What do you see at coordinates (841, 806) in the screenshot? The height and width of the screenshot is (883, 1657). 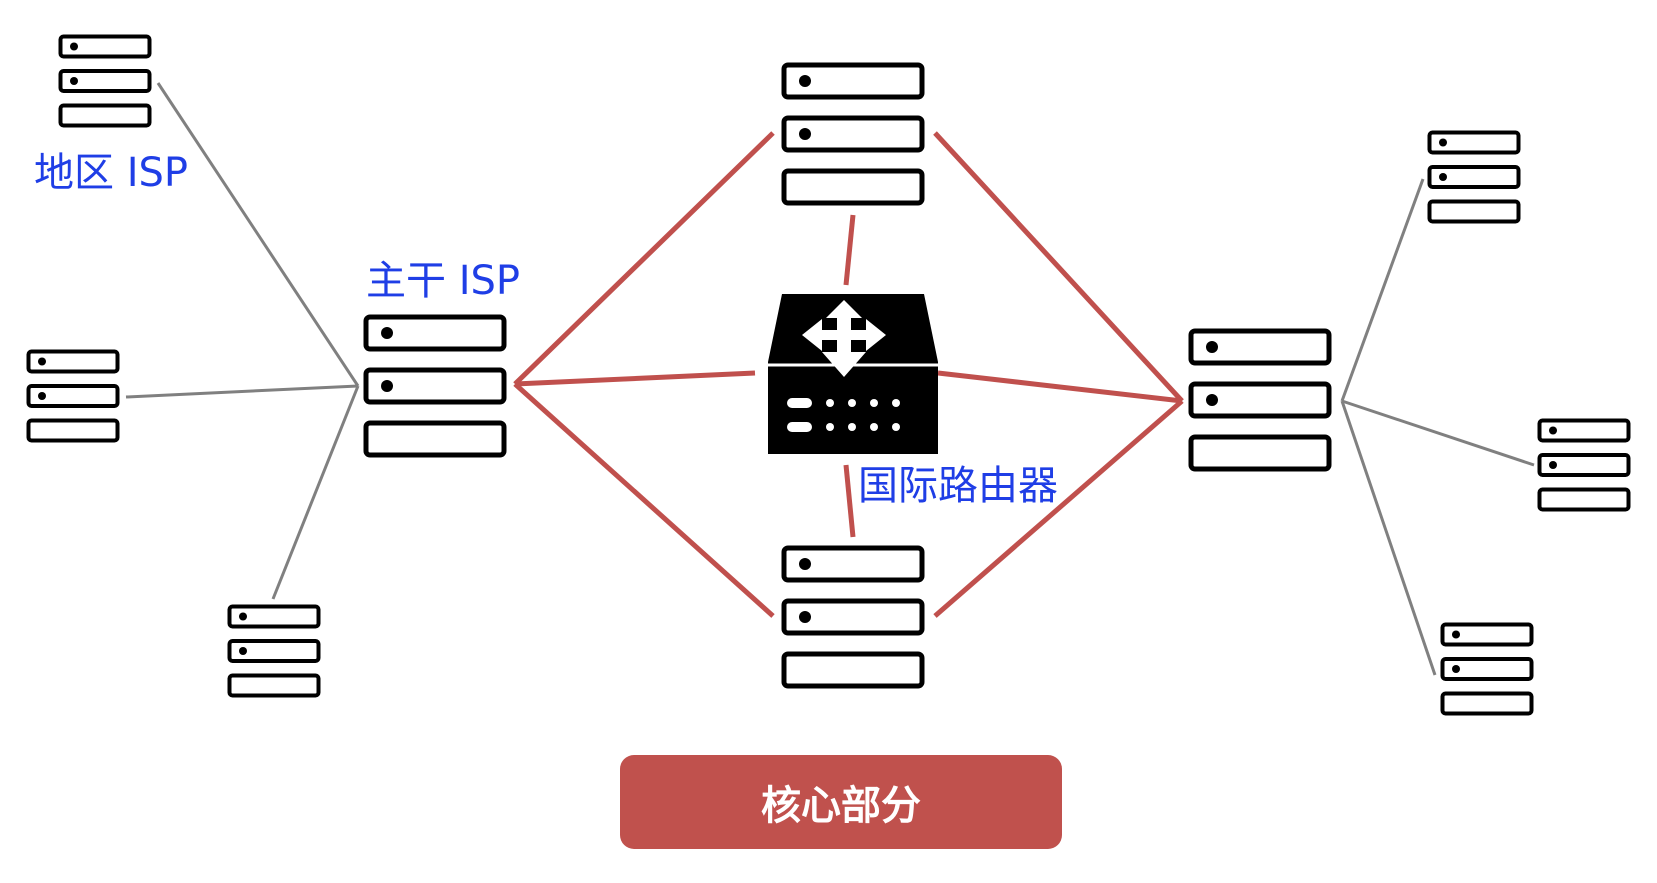 I see `core-section-label: 核心部分` at bounding box center [841, 806].